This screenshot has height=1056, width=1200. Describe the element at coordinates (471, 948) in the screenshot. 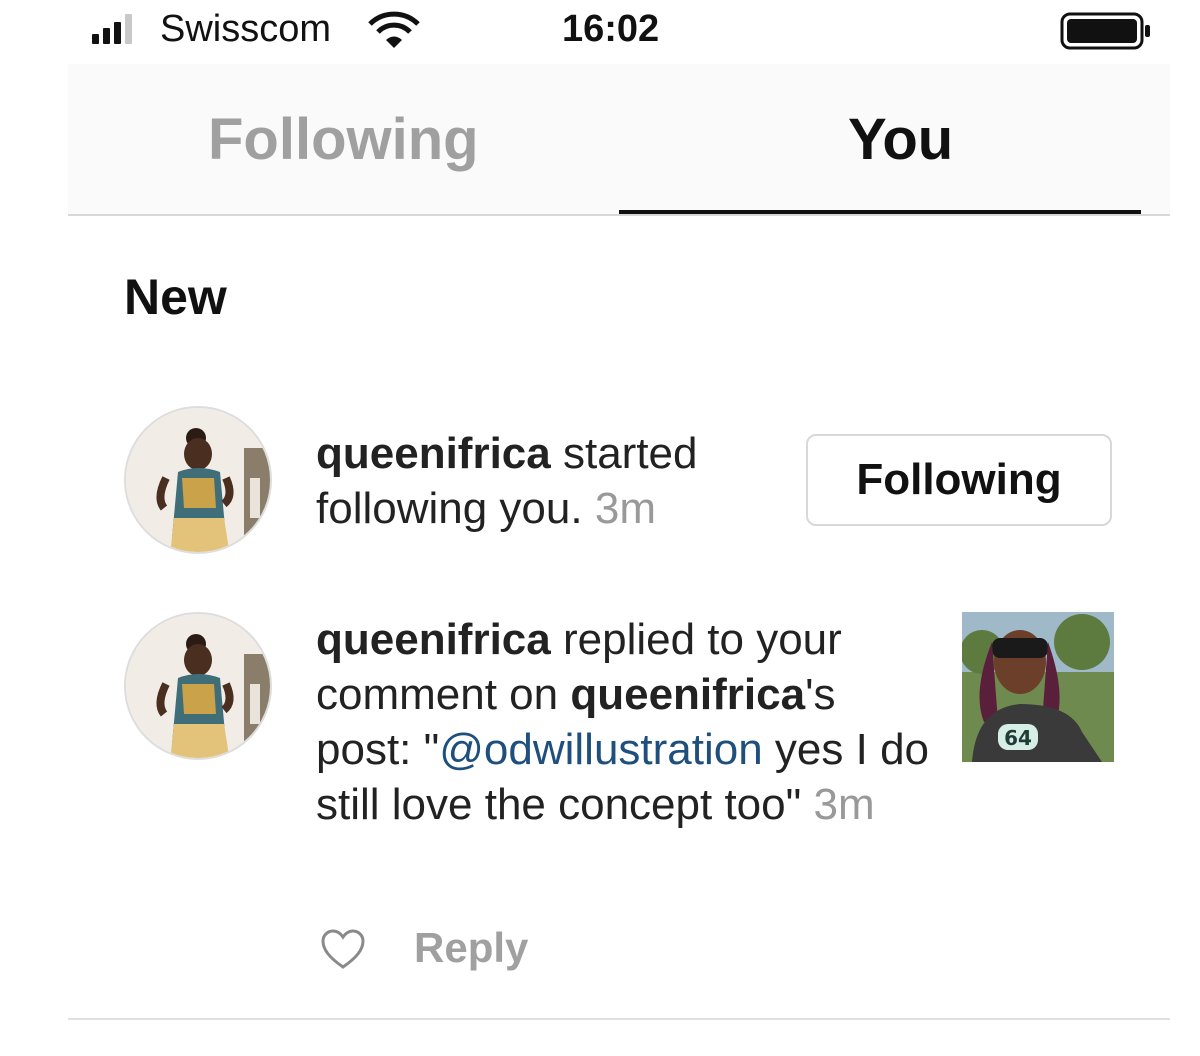

I see `reply-button: Reply` at that location.